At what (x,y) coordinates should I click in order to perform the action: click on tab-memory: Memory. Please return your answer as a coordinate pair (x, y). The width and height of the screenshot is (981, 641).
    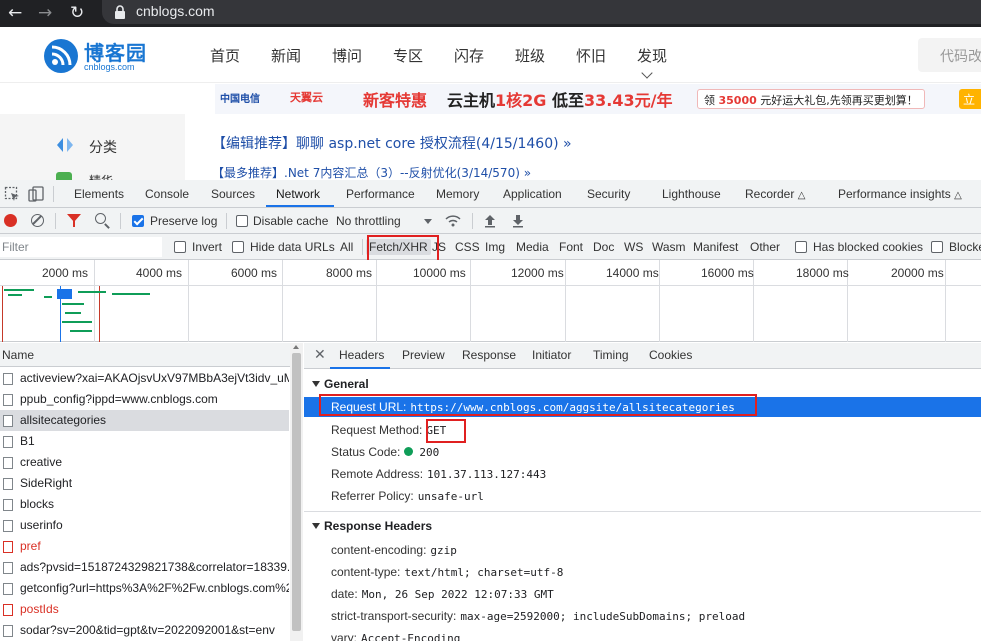
    Looking at the image, I should click on (457, 194).